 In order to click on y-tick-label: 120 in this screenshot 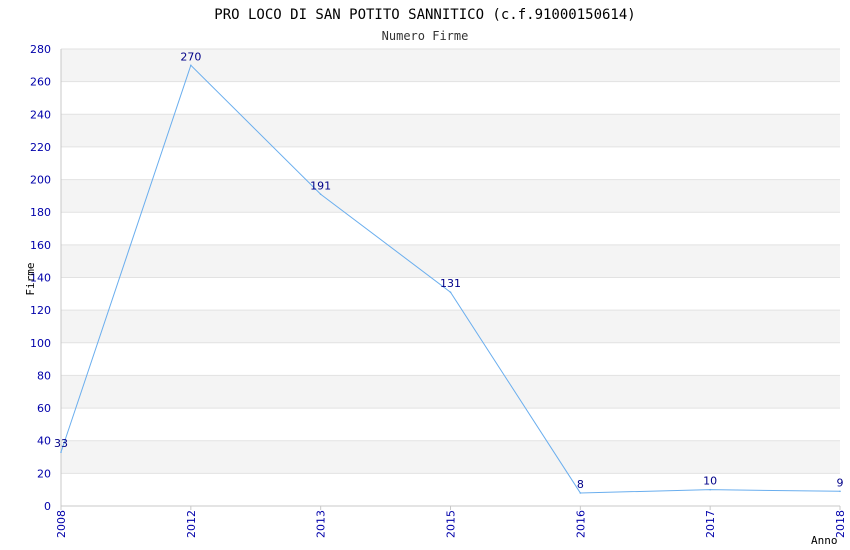, I will do `click(40, 310)`.